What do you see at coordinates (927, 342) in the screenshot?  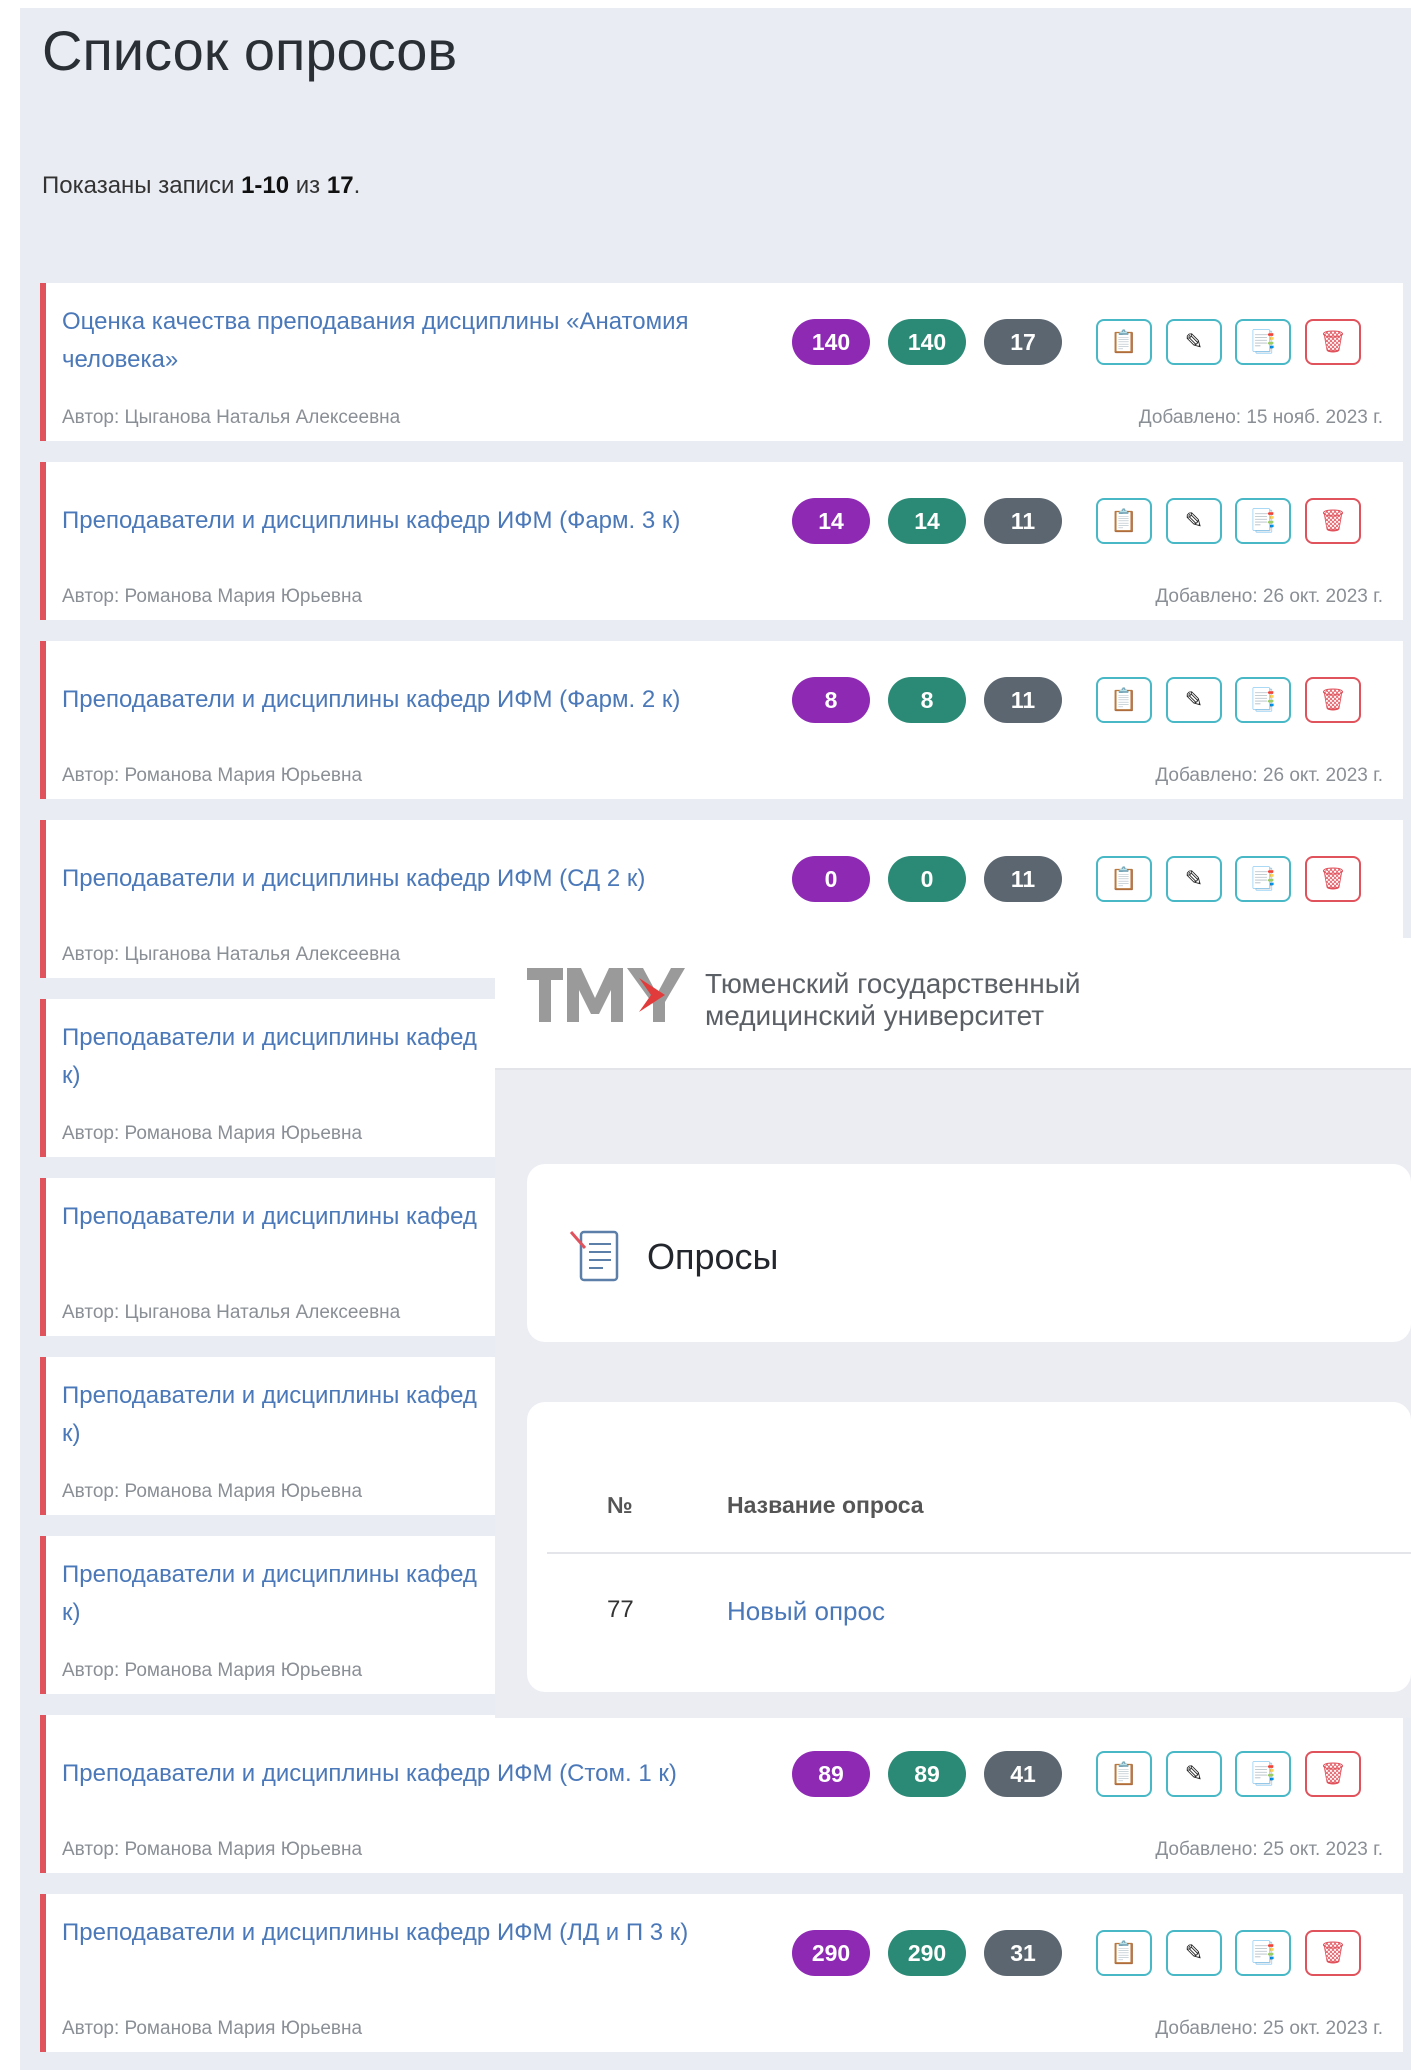 I see `completed-badge: 140` at bounding box center [927, 342].